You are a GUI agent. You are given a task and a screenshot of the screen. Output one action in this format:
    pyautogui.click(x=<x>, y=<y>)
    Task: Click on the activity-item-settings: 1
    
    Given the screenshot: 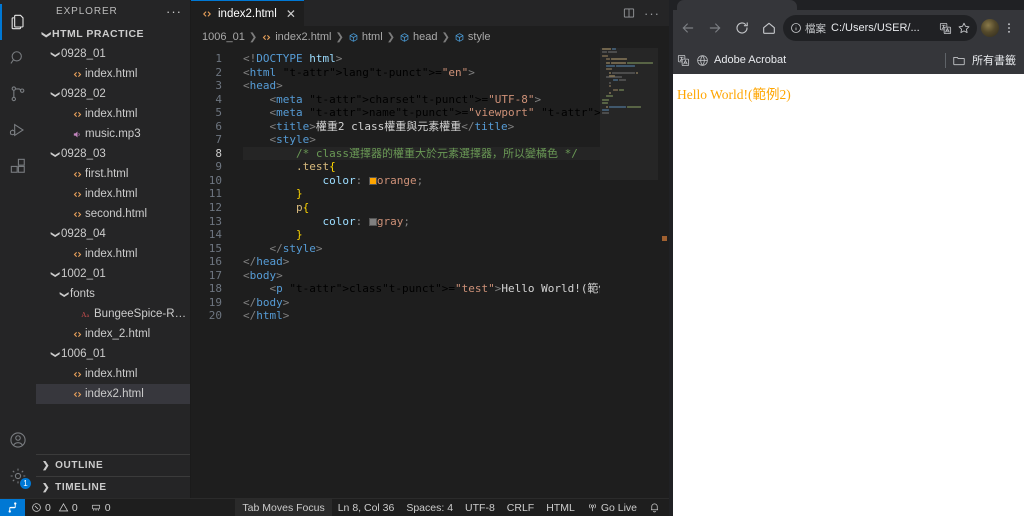 What is the action you would take?
    pyautogui.click(x=18, y=476)
    